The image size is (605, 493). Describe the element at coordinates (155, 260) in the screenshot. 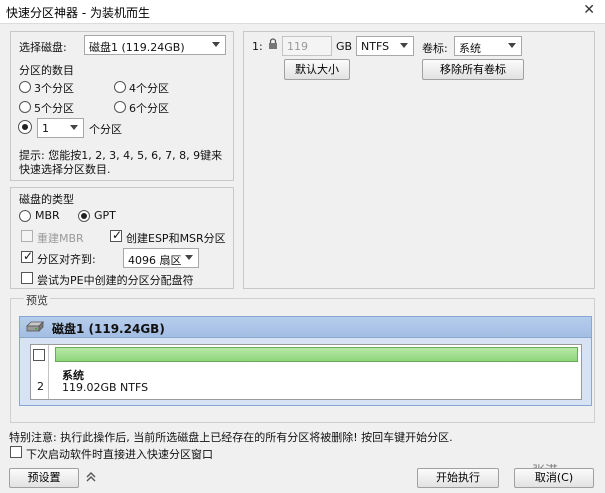

I see `align-select-value: 4096 扇区` at that location.